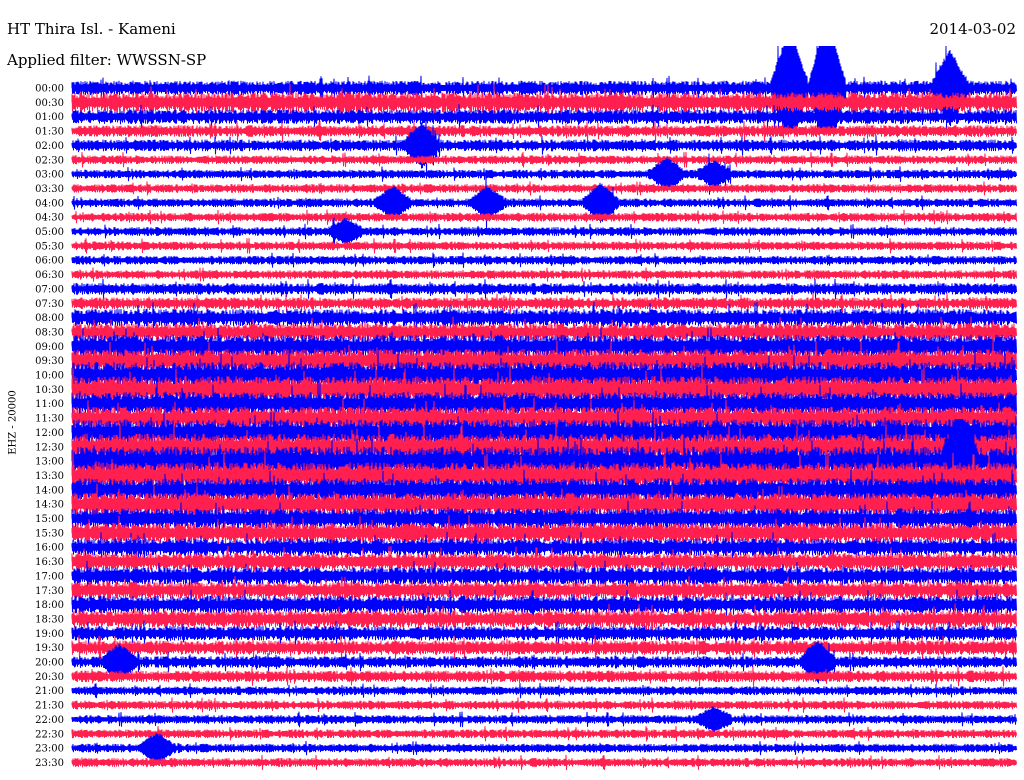  I want to click on time-label-1130: 11:30, so click(49, 419).